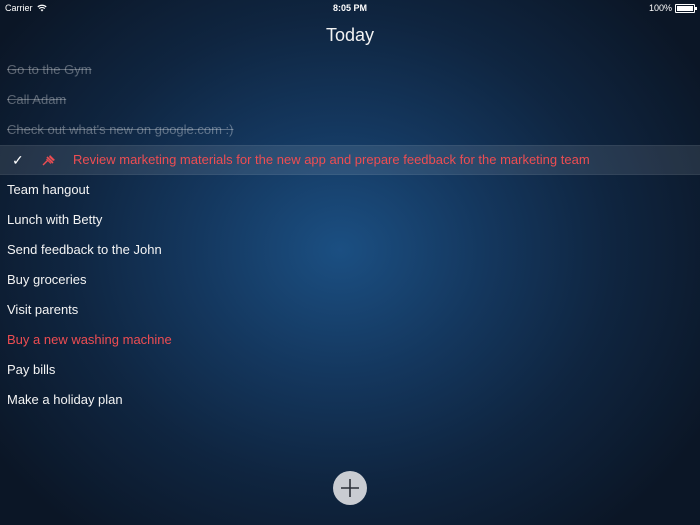 The image size is (700, 525). What do you see at coordinates (686, 8) in the screenshot?
I see `battery-icon` at bounding box center [686, 8].